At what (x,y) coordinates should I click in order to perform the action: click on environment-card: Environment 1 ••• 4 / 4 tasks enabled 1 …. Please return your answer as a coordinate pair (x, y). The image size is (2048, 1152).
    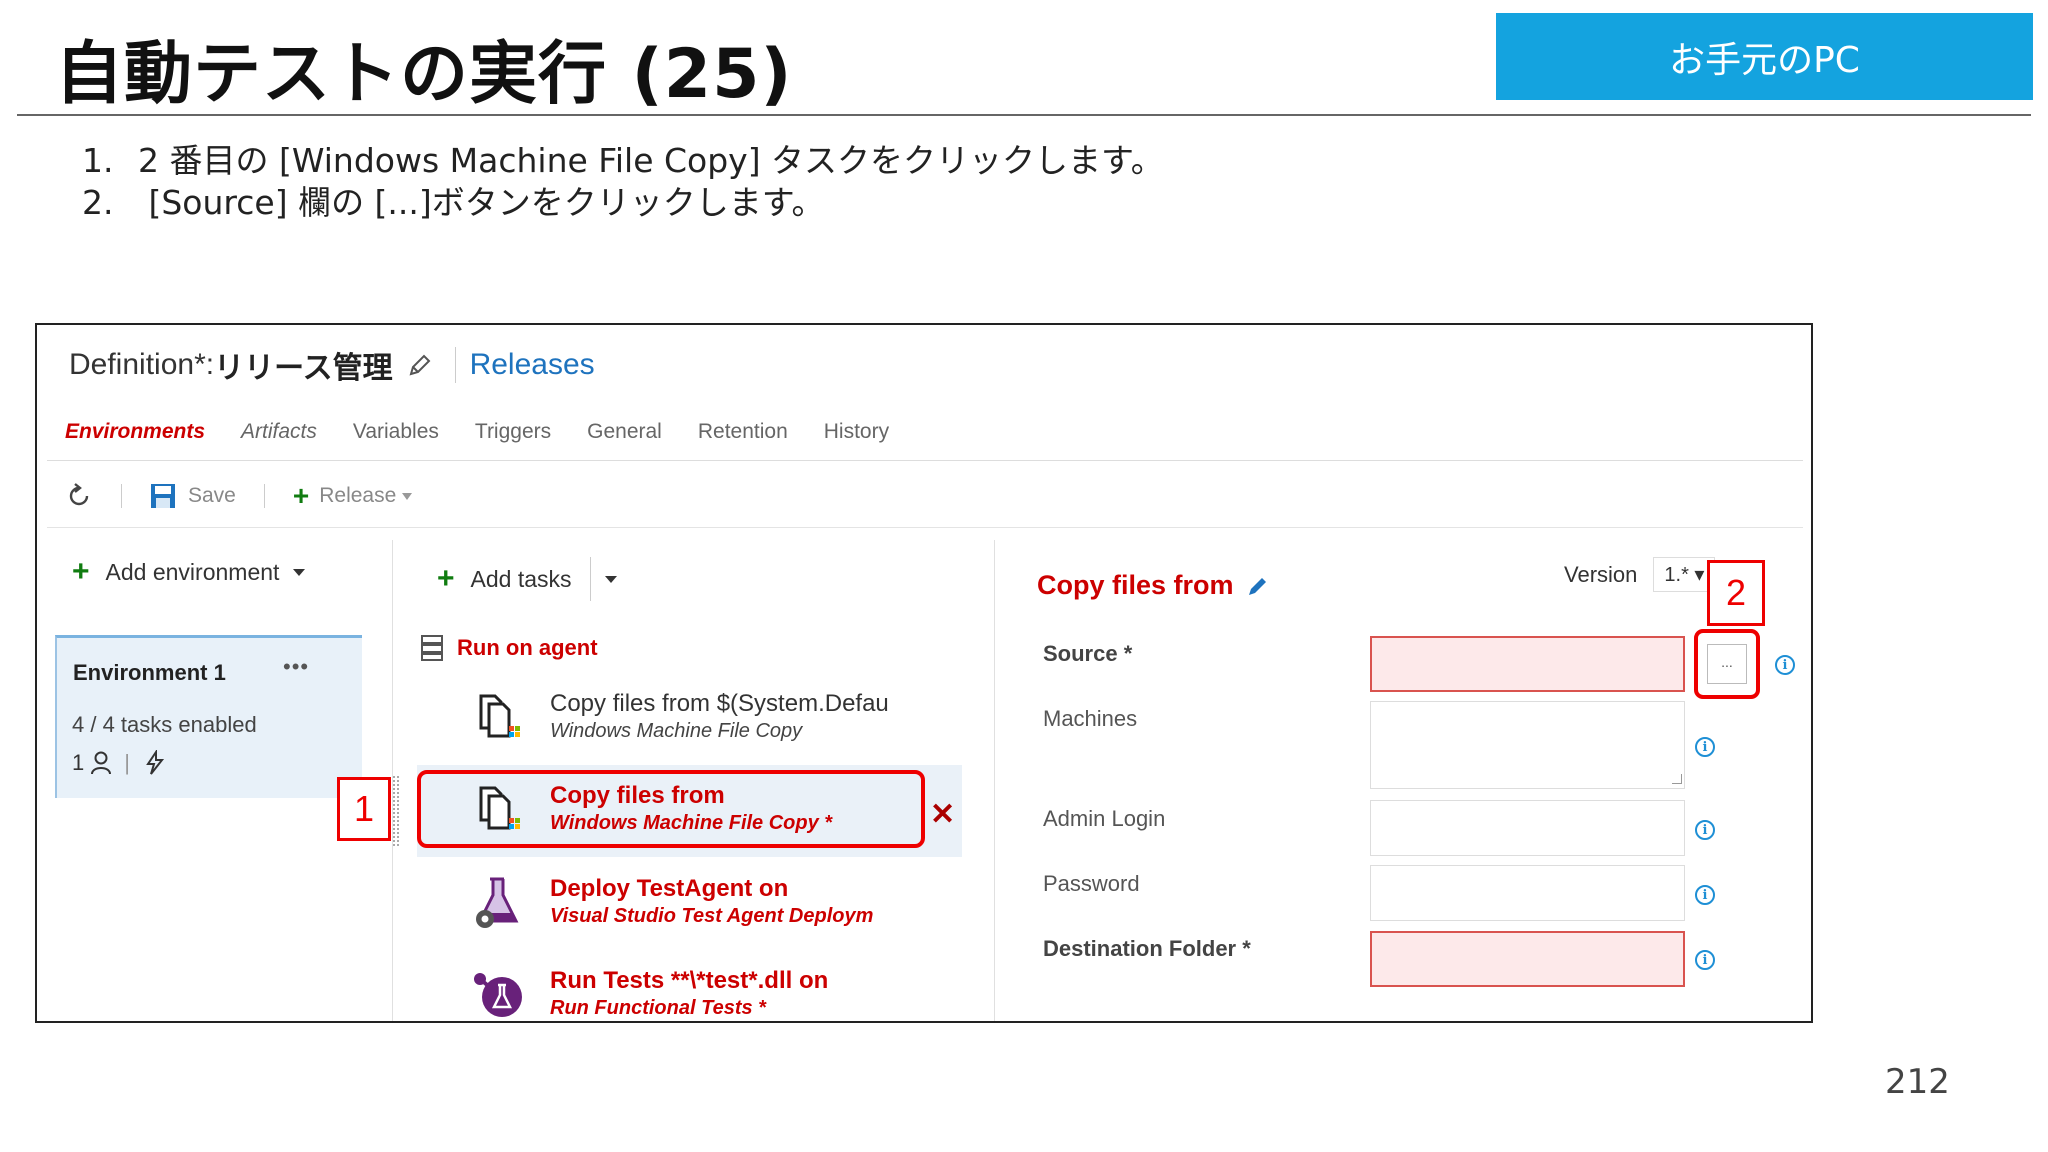
    Looking at the image, I should click on (208, 716).